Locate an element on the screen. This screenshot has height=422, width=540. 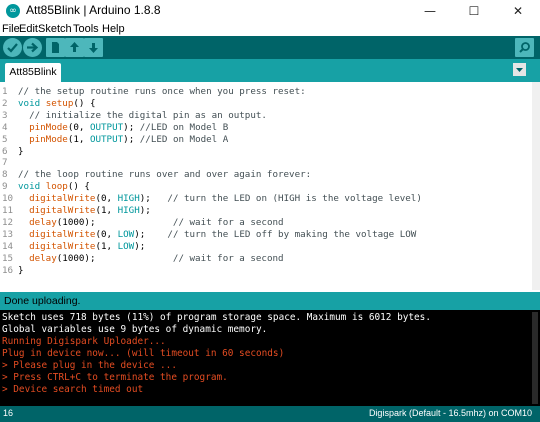
code-line: 6} is located at coordinates (270, 151).